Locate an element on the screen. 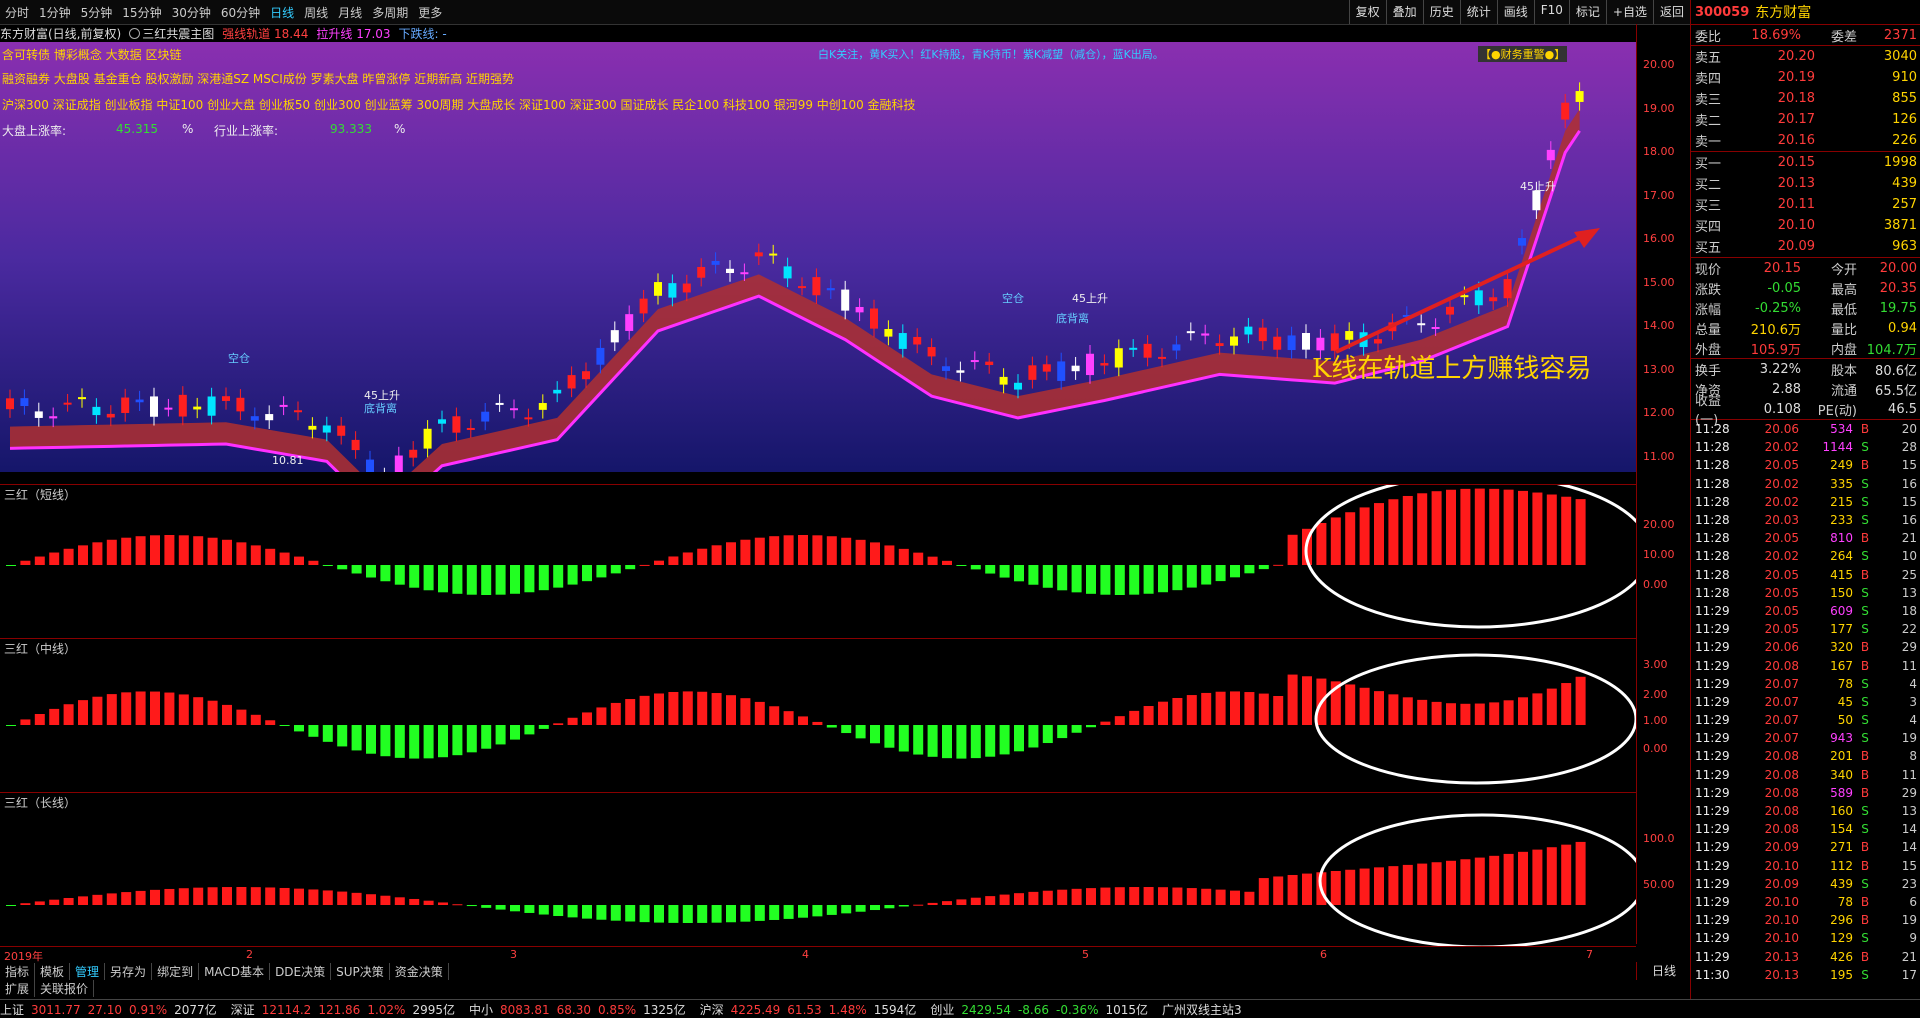 Image resolution: width=1920 pixels, height=1018 pixels. indicator-short: 三红（短线） is located at coordinates (818, 561).